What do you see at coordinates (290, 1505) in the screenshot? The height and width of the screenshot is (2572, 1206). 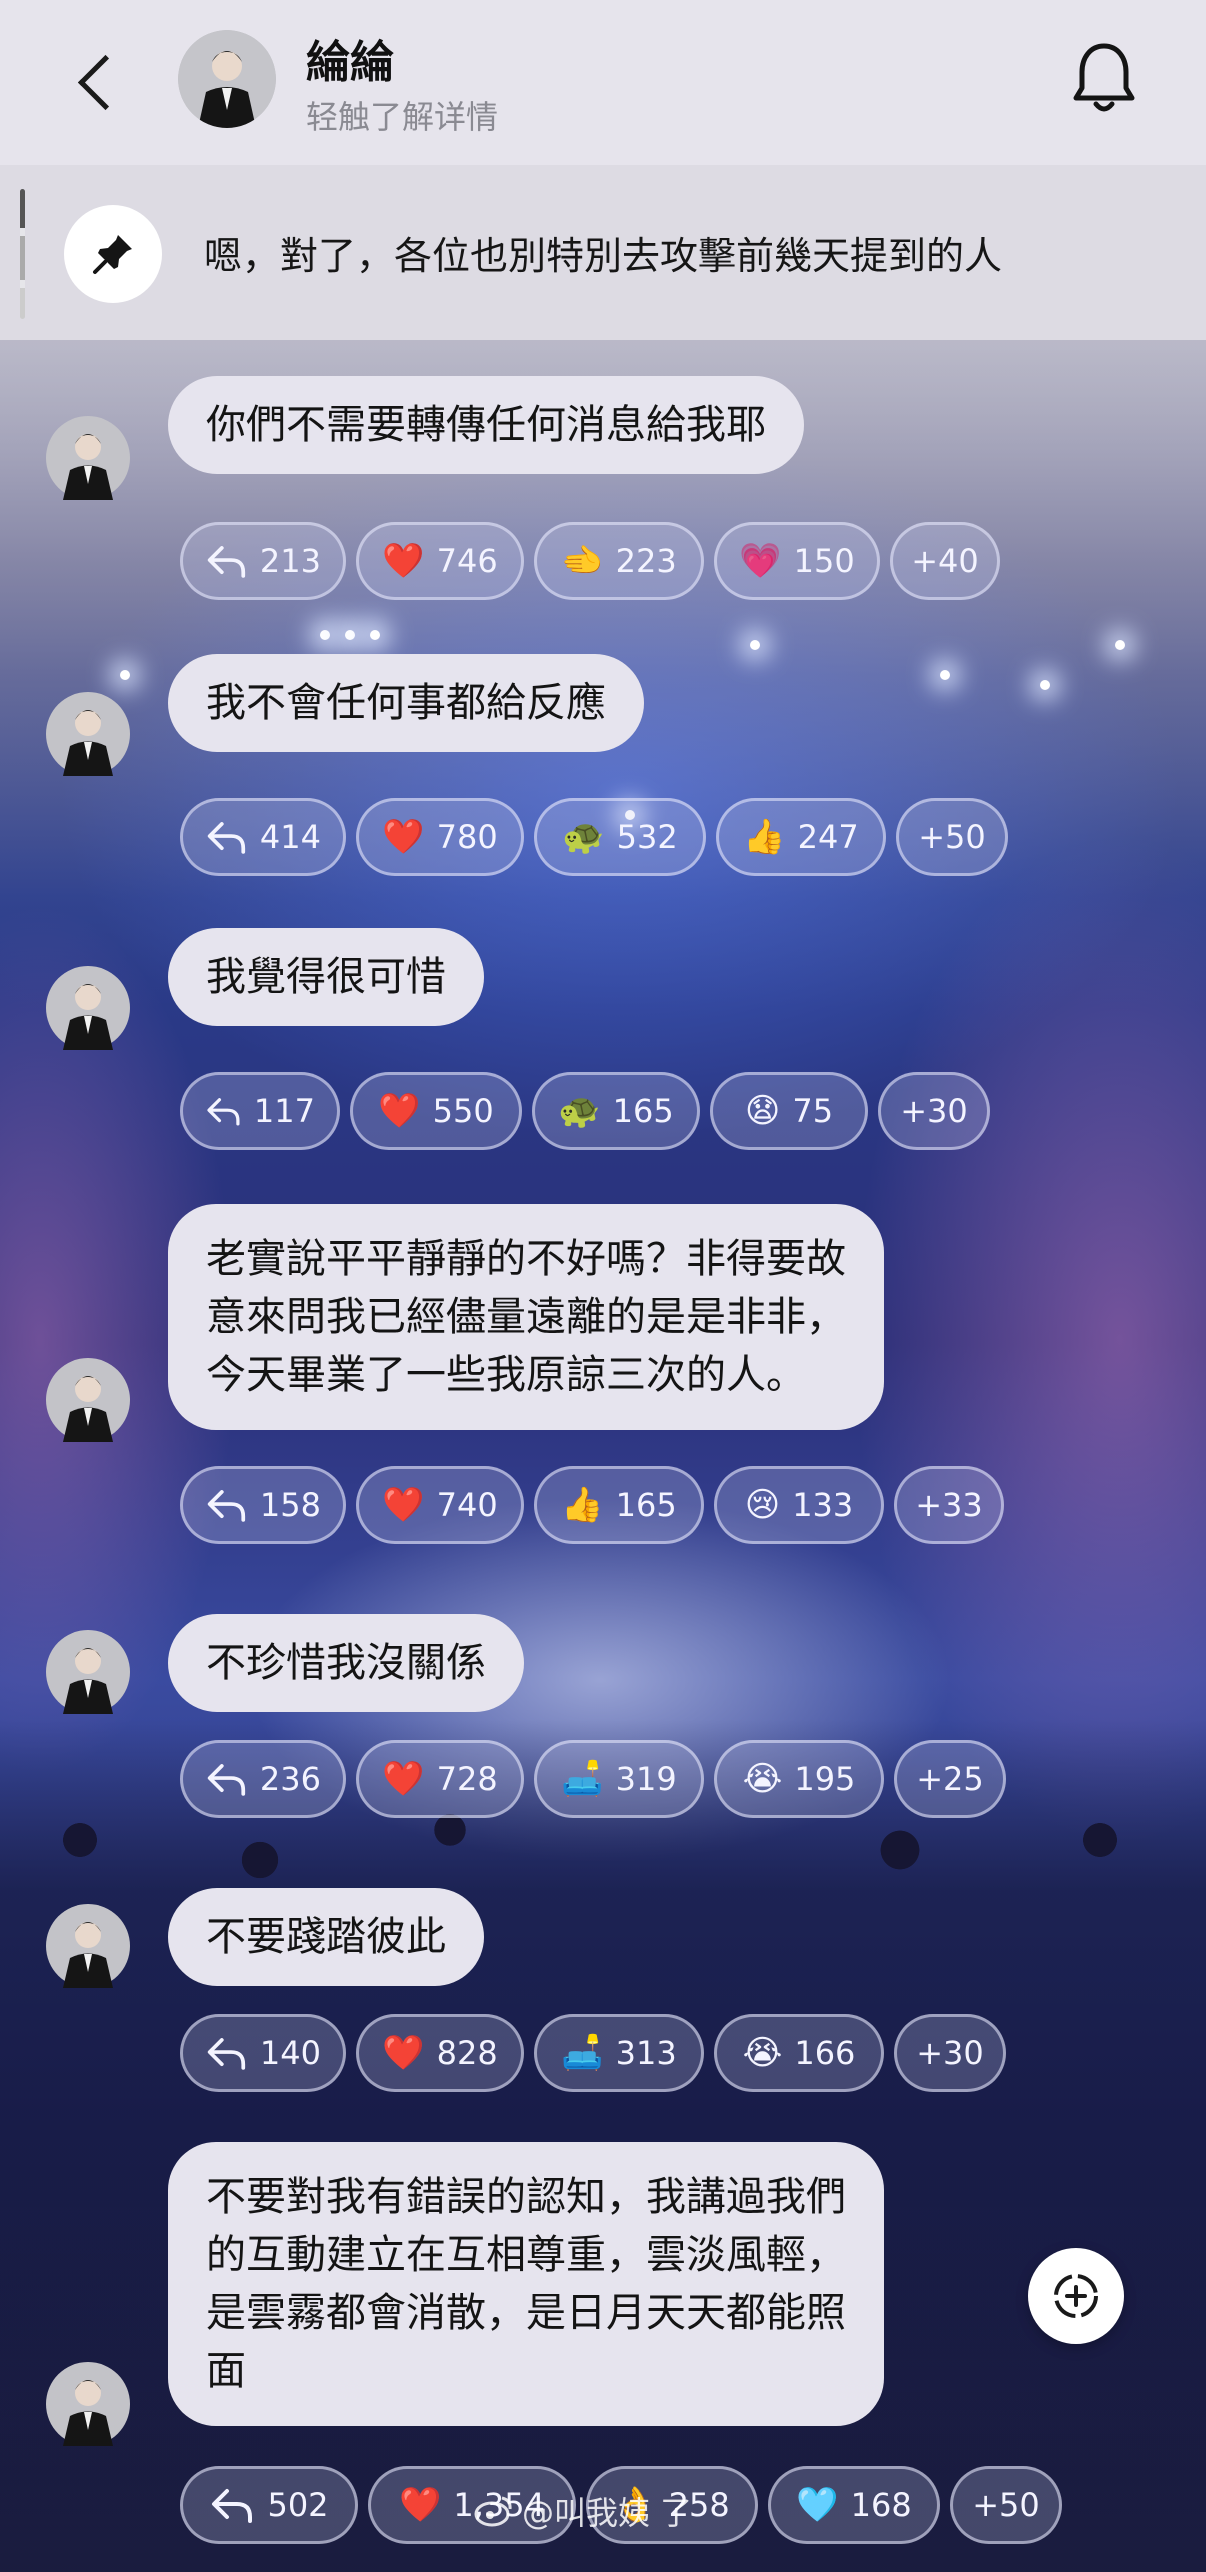 I see `reply-count: 158` at bounding box center [290, 1505].